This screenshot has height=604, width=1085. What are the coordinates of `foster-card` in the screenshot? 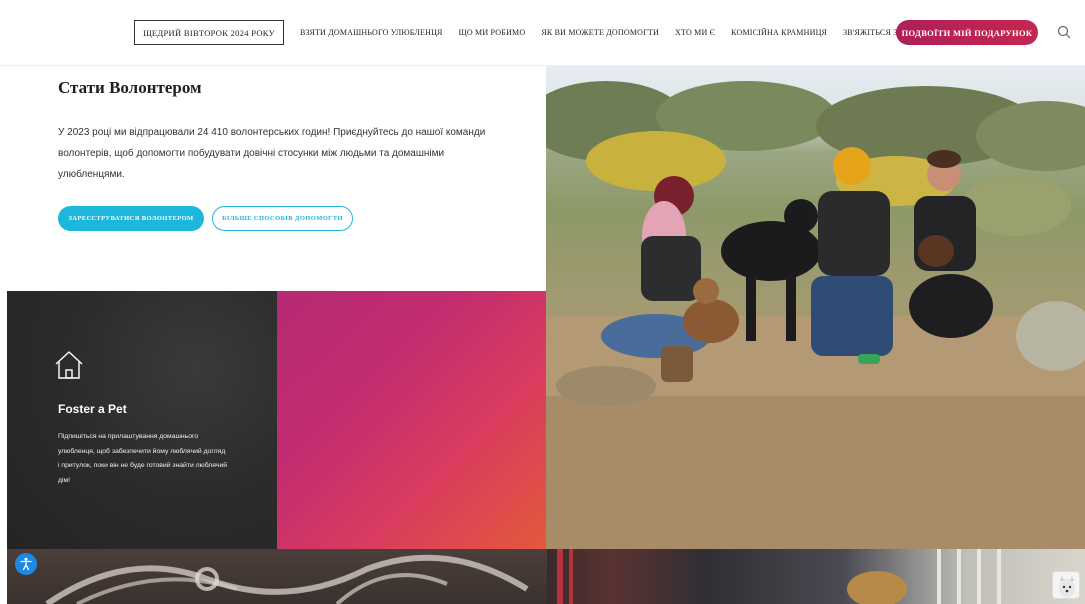 It's located at (142, 420).